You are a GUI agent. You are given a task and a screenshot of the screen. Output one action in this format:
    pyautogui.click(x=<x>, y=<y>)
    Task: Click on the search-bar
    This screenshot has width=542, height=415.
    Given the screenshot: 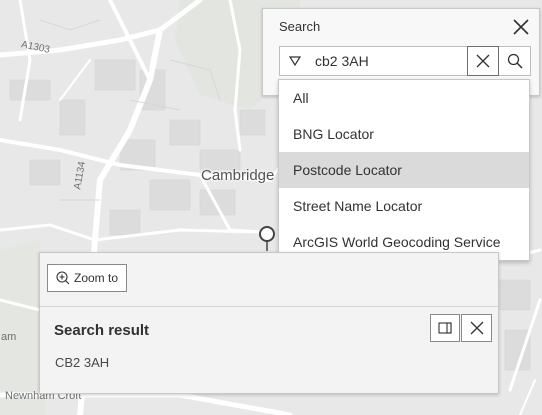 What is the action you would take?
    pyautogui.click(x=405, y=61)
    